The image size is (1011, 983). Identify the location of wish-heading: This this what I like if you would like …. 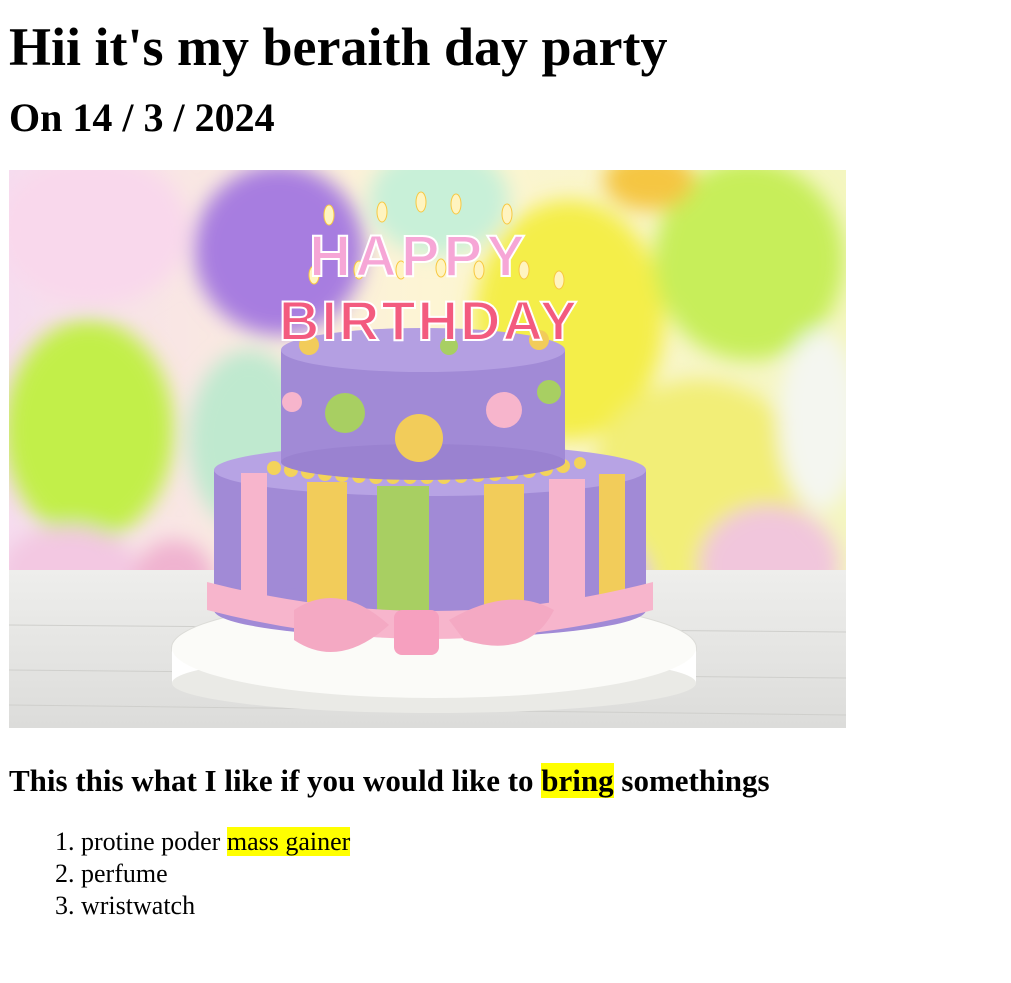
(510, 781).